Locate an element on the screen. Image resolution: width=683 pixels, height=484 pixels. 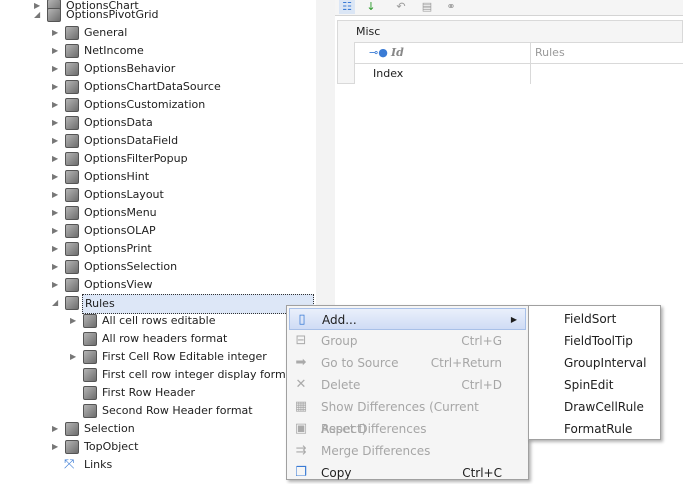
tree-node: ⤧ Links is located at coordinates (158, 465).